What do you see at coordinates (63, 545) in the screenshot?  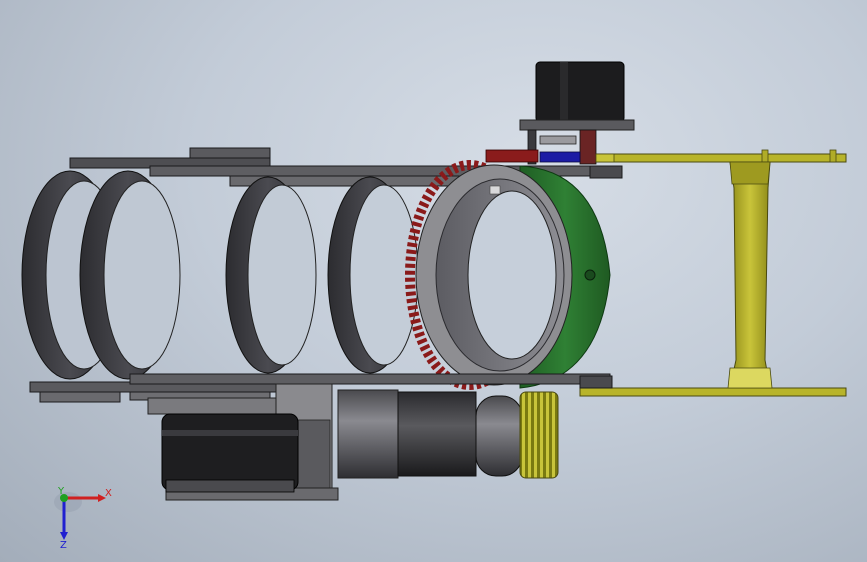 I see `z-axis-label: Z` at bounding box center [63, 545].